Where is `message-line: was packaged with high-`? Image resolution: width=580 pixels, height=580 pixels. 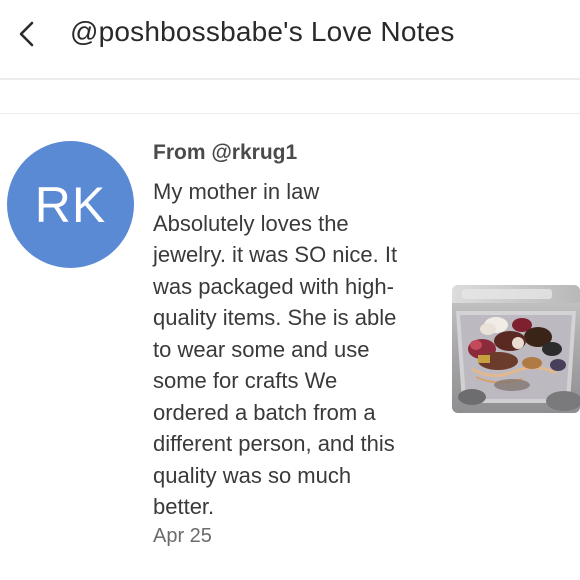
message-line: was packaged with high- is located at coordinates (273, 286).